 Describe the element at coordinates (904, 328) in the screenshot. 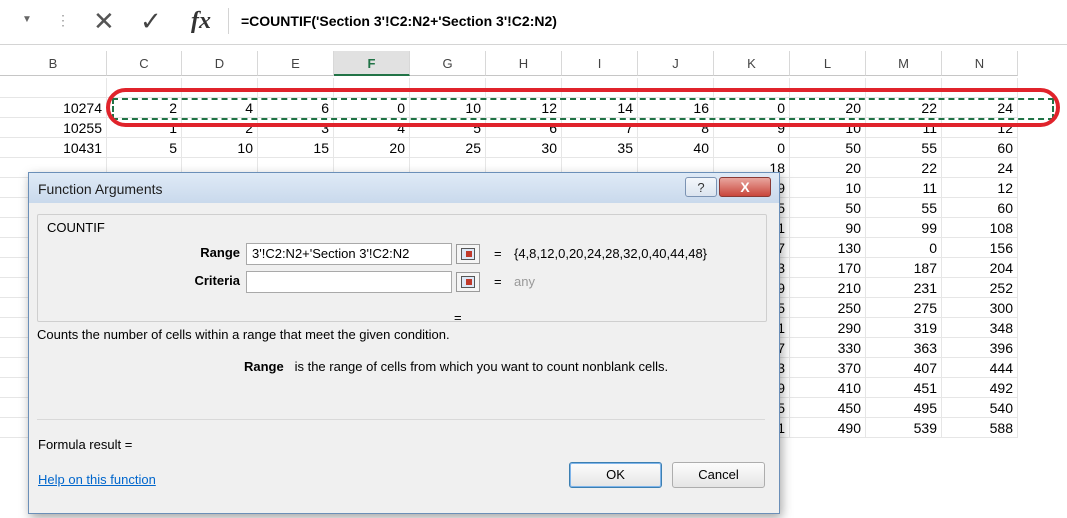

I see `cell: 319` at that location.